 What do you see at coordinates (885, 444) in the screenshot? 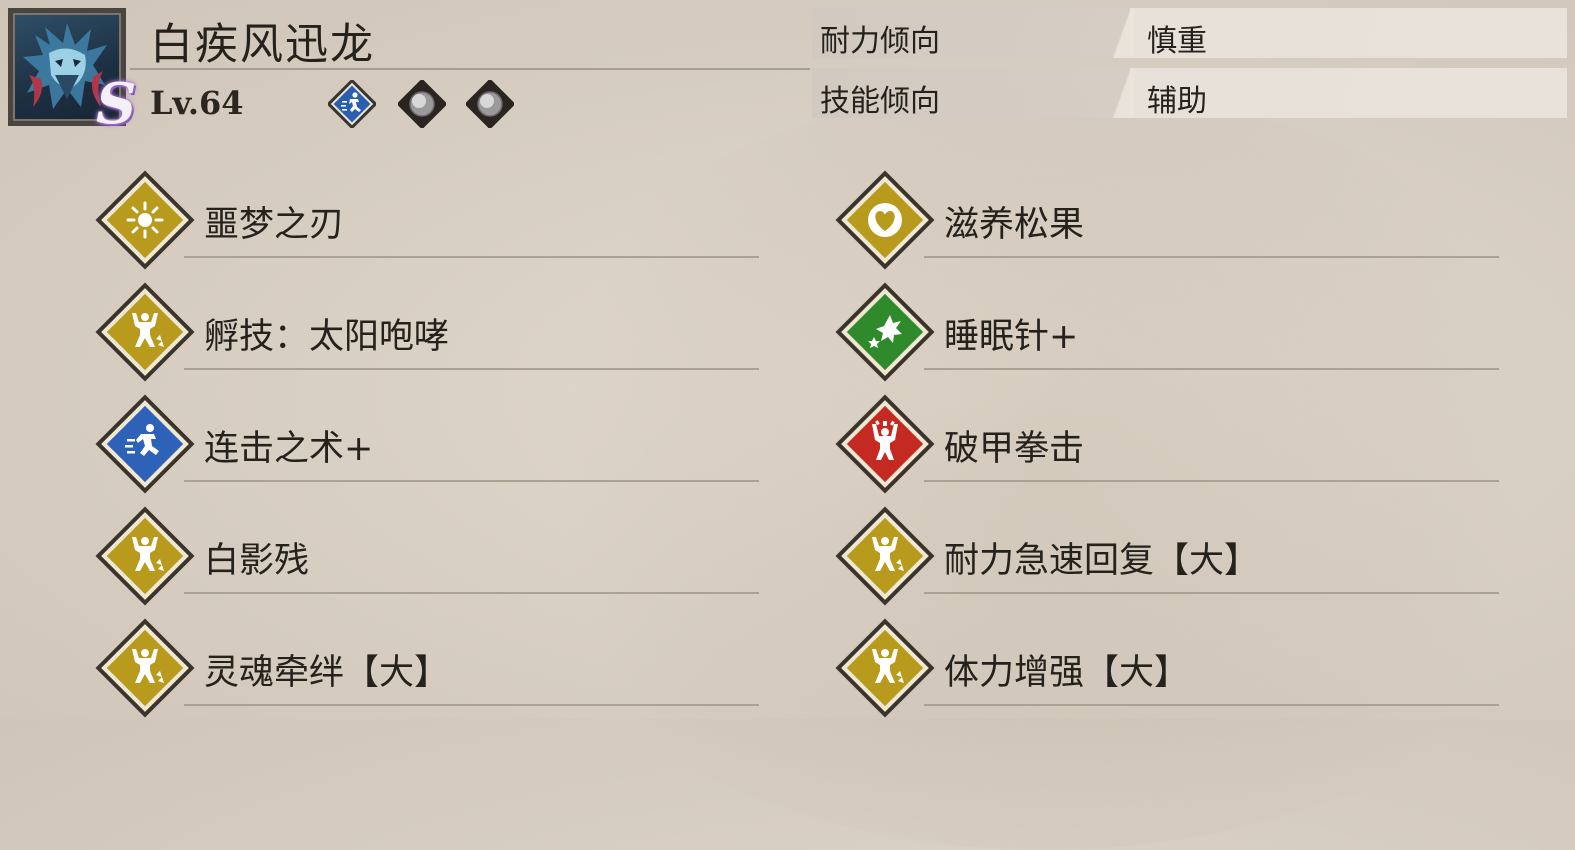
I see `power-icon` at bounding box center [885, 444].